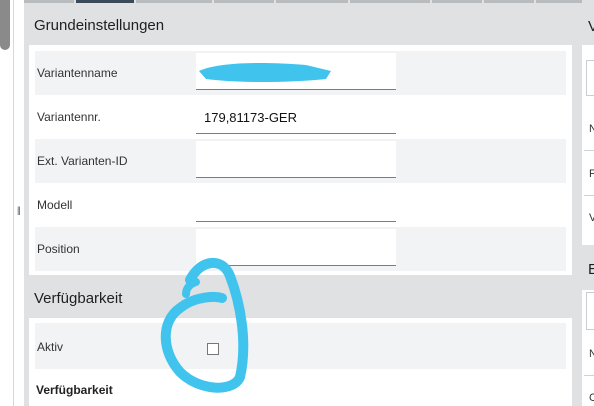  What do you see at coordinates (99, 25) in the screenshot?
I see `section-title: Grundeinstellungen` at bounding box center [99, 25].